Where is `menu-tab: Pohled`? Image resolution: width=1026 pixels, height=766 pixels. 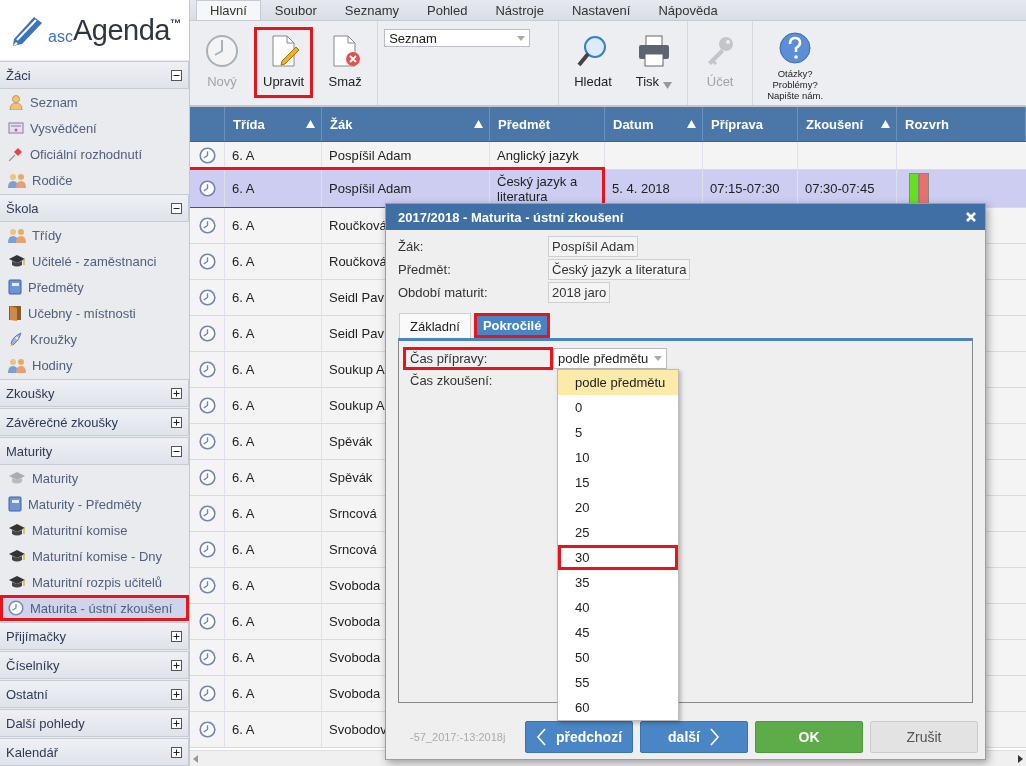 menu-tab: Pohled is located at coordinates (447, 10).